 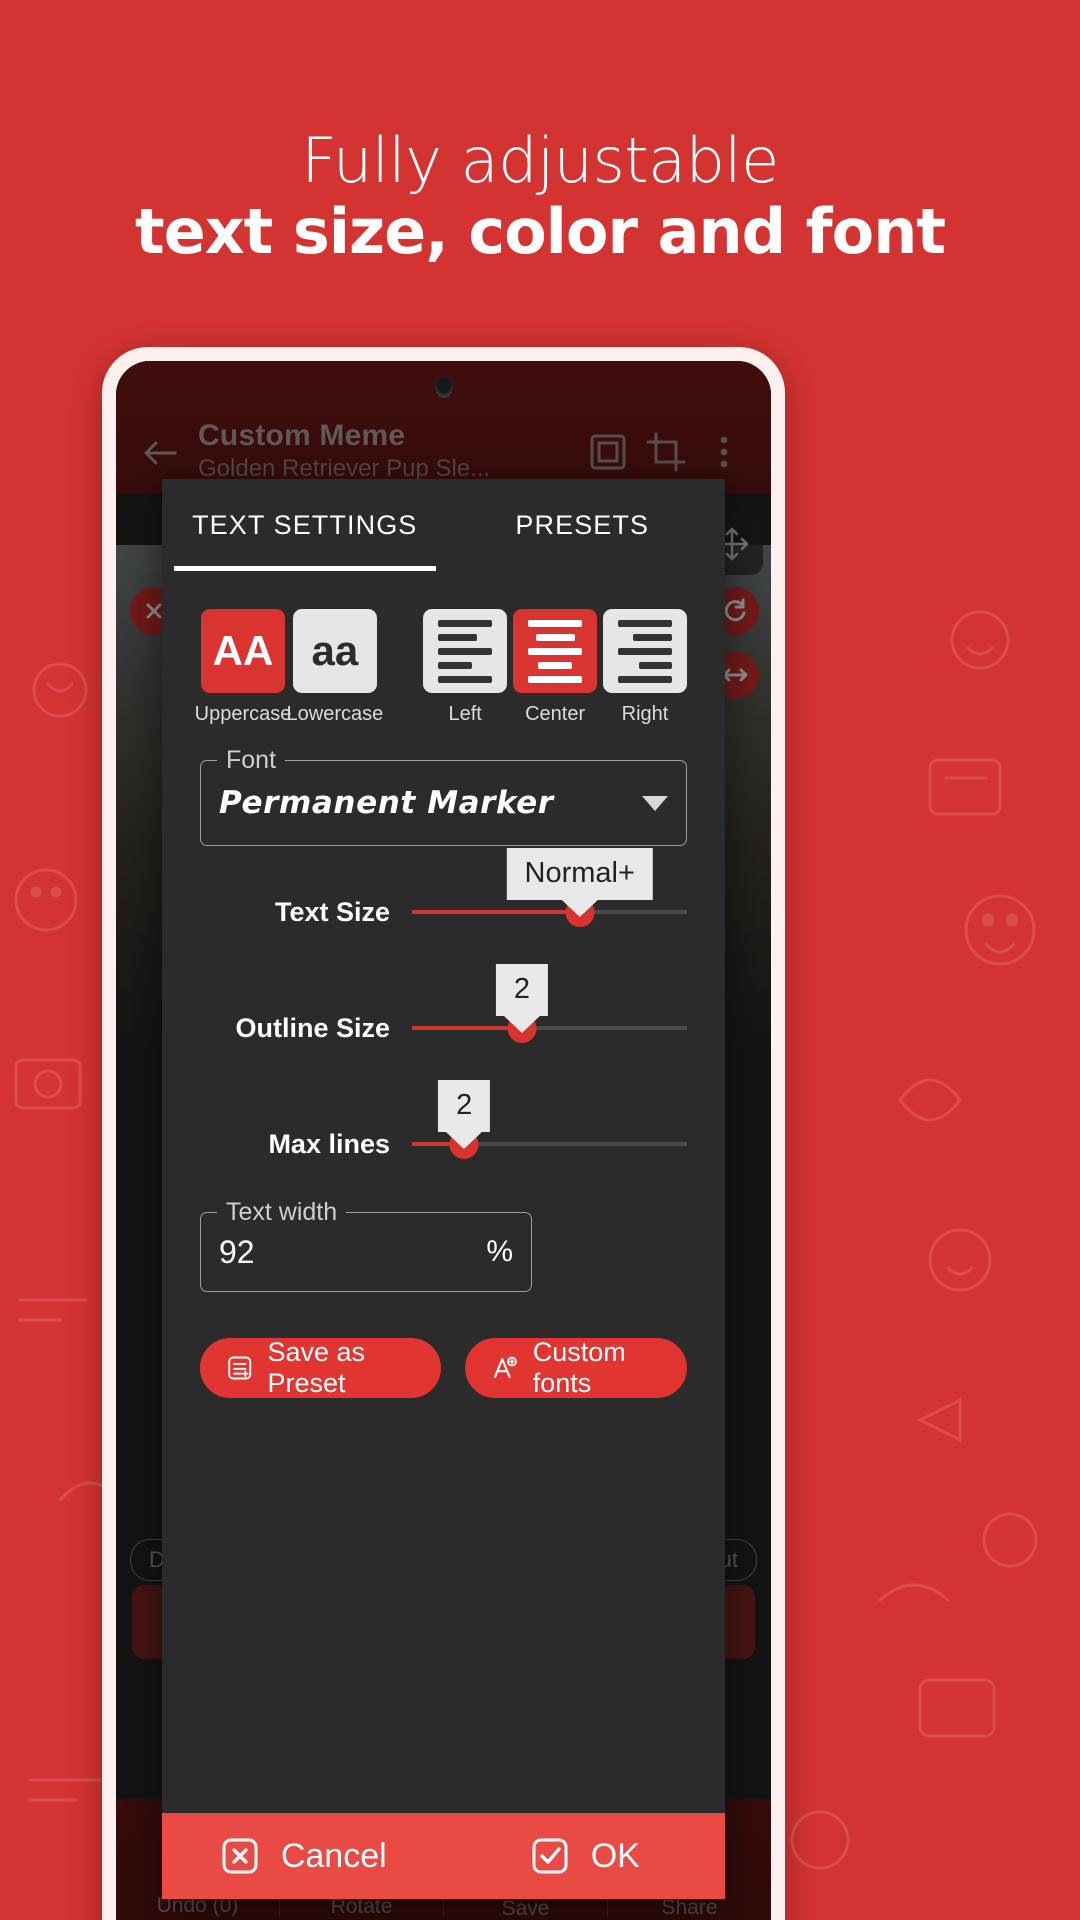 I want to click on align-left-option: Left, so click(x=465, y=667).